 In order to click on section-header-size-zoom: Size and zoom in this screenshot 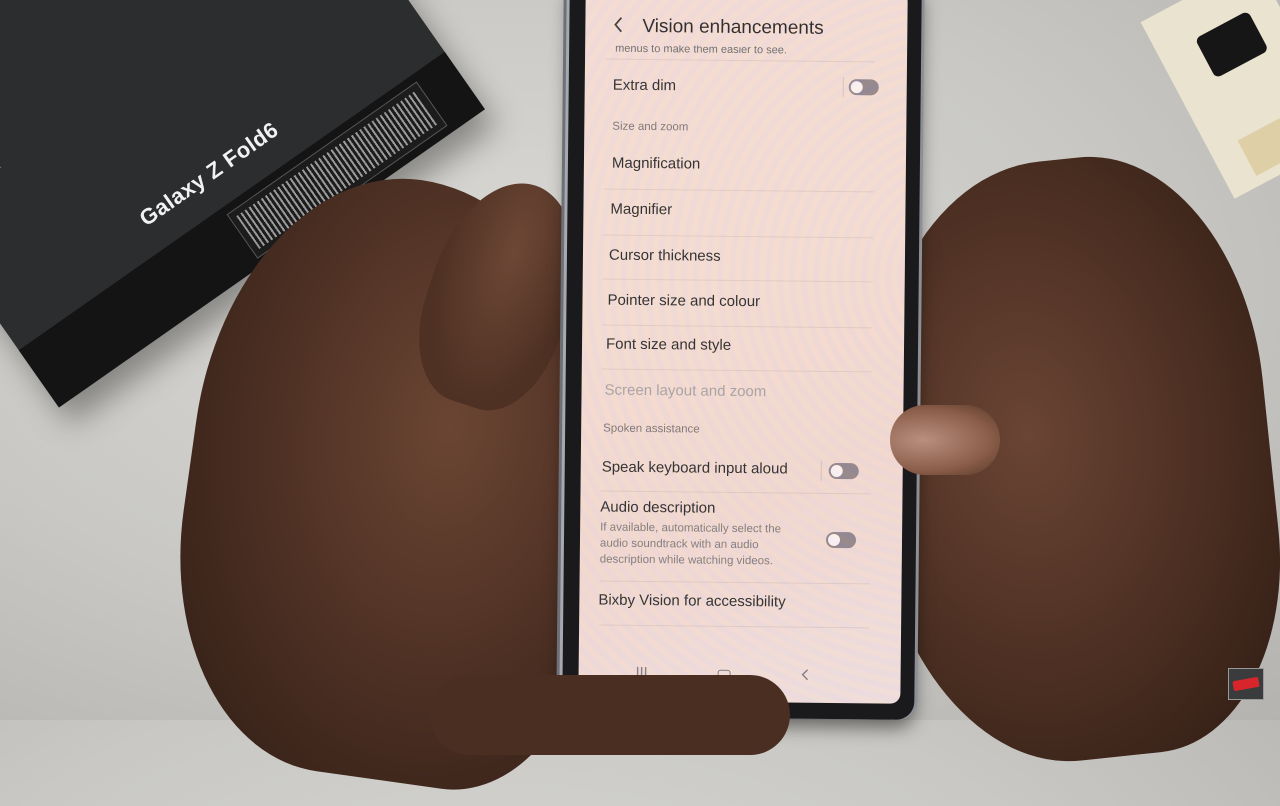, I will do `click(650, 127)`.